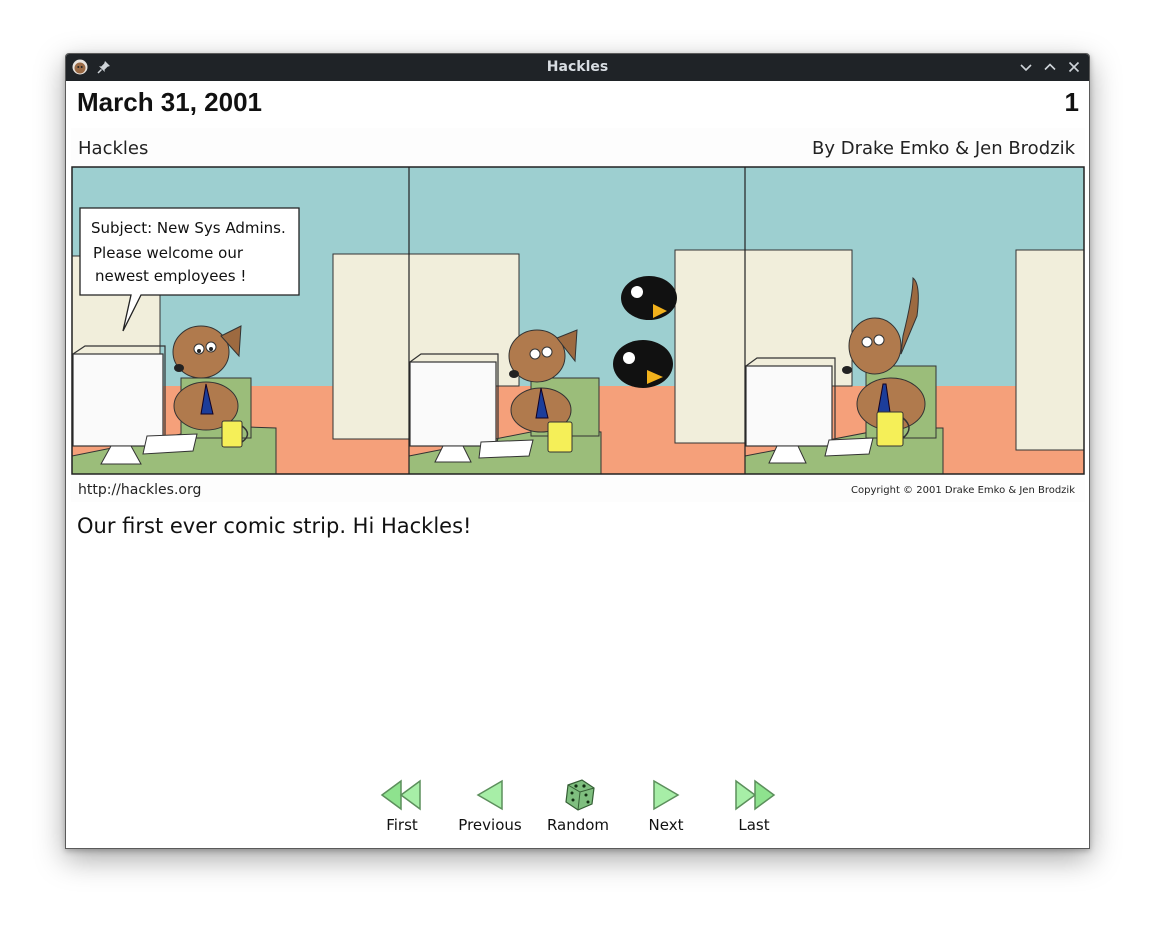  What do you see at coordinates (402, 825) in the screenshot?
I see `first-label: First` at bounding box center [402, 825].